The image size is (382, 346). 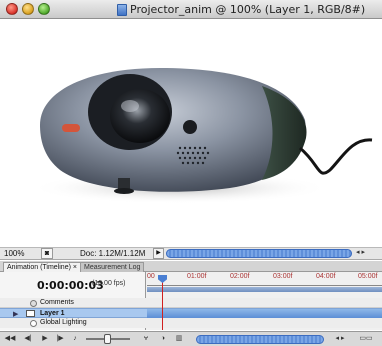 What do you see at coordinates (264, 313) in the screenshot?
I see `layer-duration-bar` at bounding box center [264, 313].